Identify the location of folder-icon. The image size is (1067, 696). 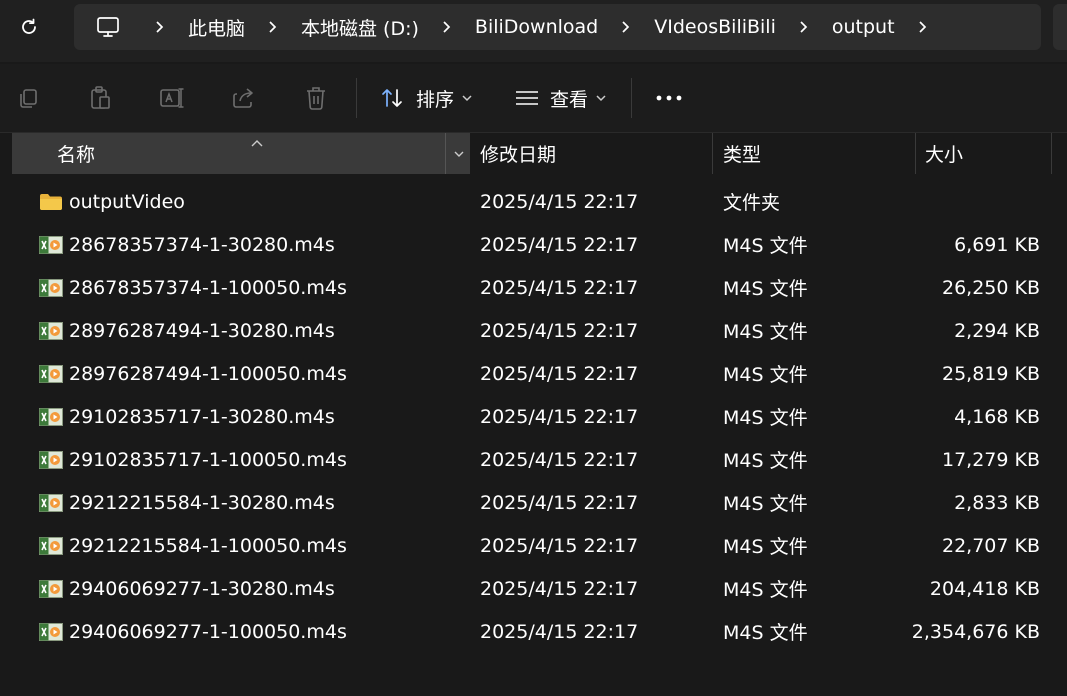
(51, 202).